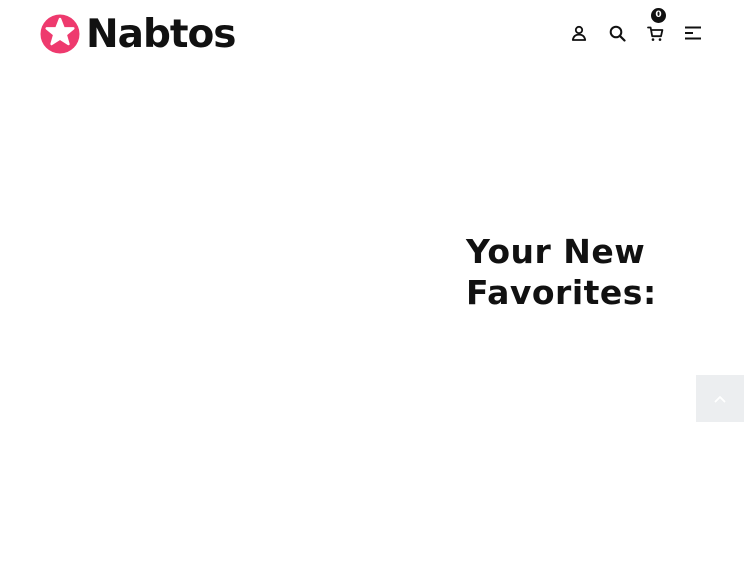  Describe the element at coordinates (636, 26) in the screenshot. I see `header-actions: 0` at that location.